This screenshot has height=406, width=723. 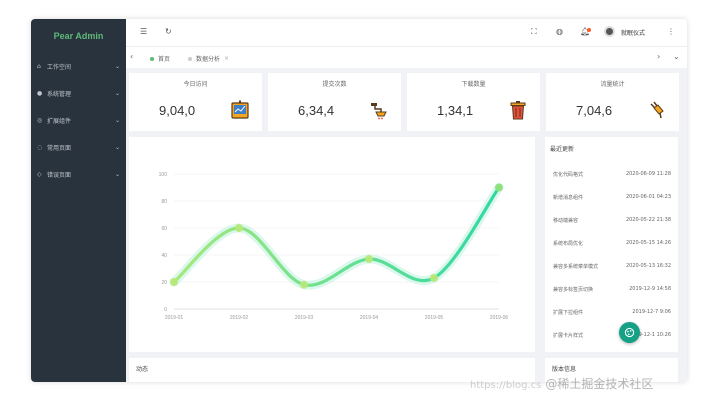 I want to click on fullscreen-icon: ⛶, so click(x=534, y=32).